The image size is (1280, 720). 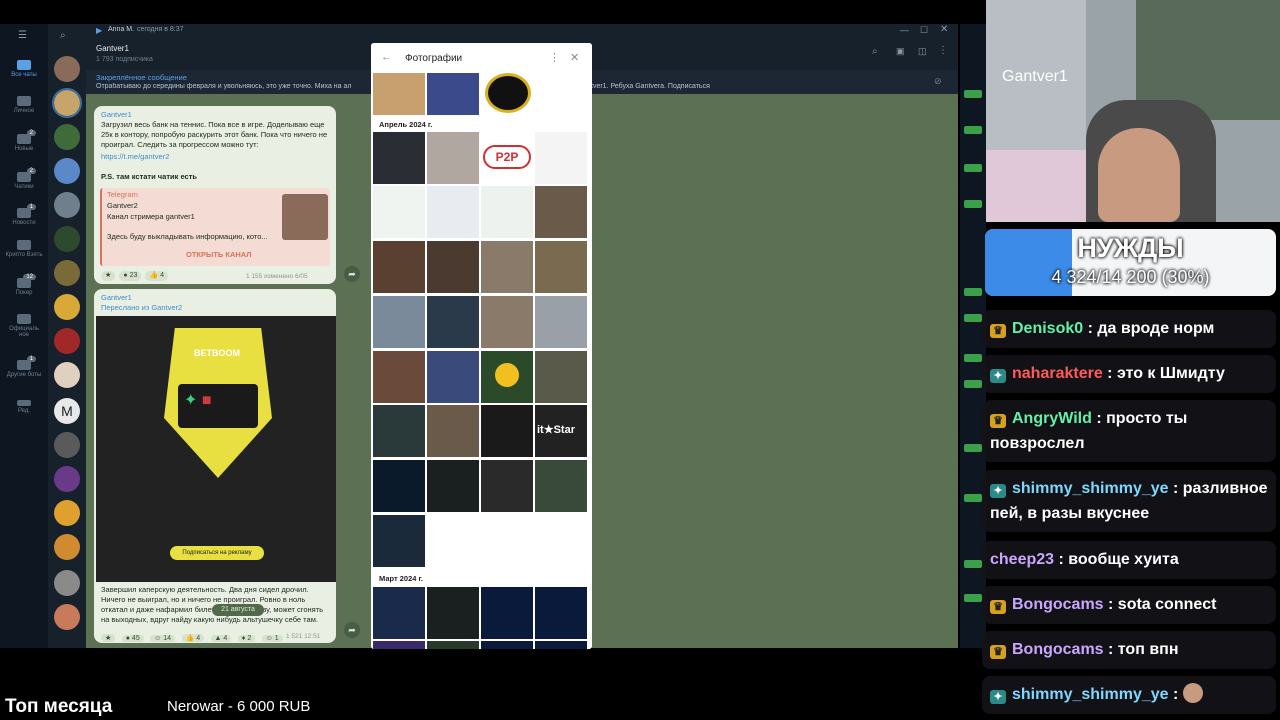 I want to click on sidebar-toggle-icon: ◫, so click(x=922, y=51).